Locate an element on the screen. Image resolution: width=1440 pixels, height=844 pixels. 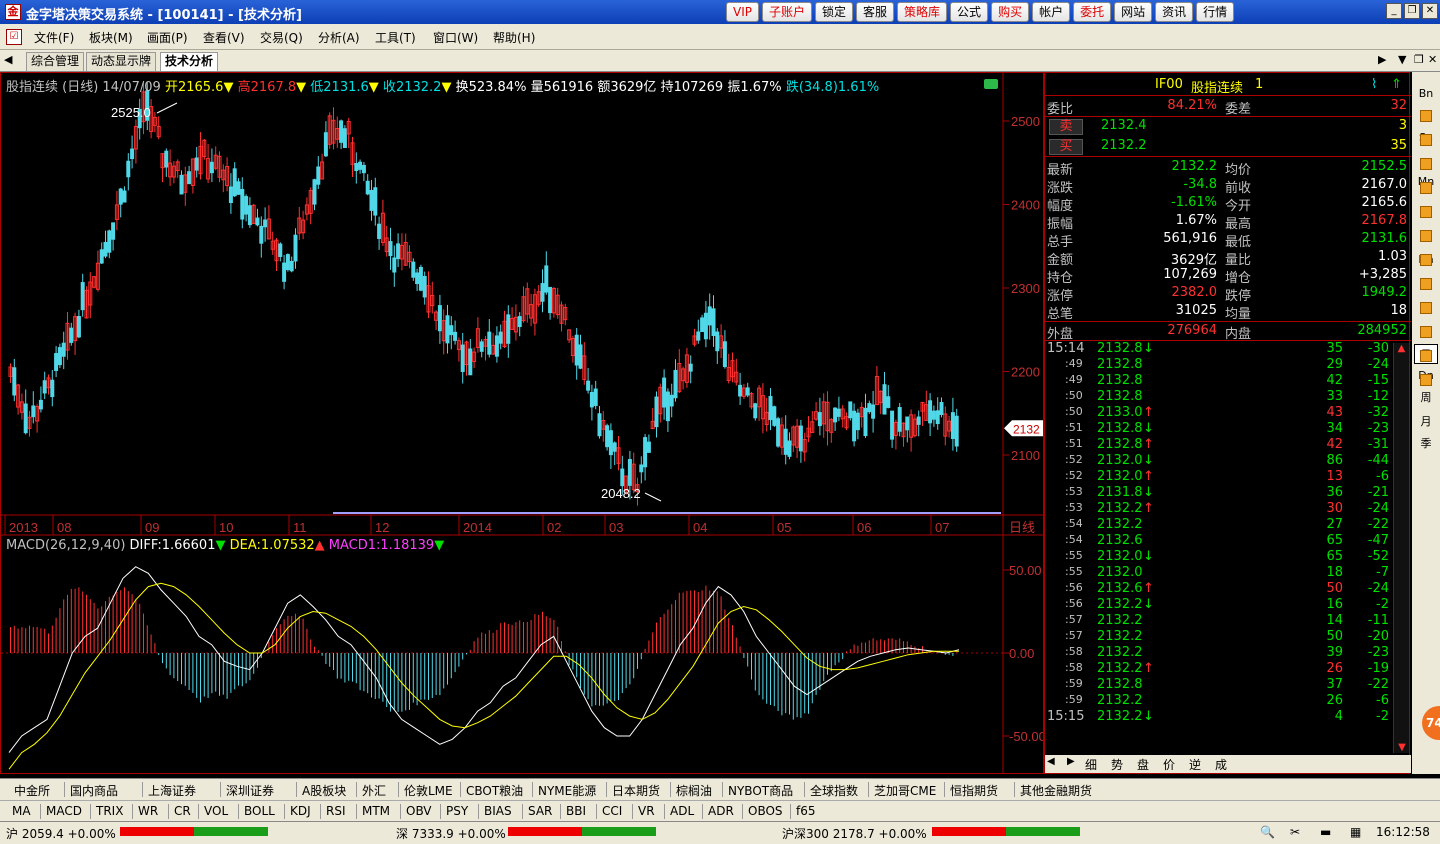
indicator-tab-4: CR is located at coordinates (182, 811).